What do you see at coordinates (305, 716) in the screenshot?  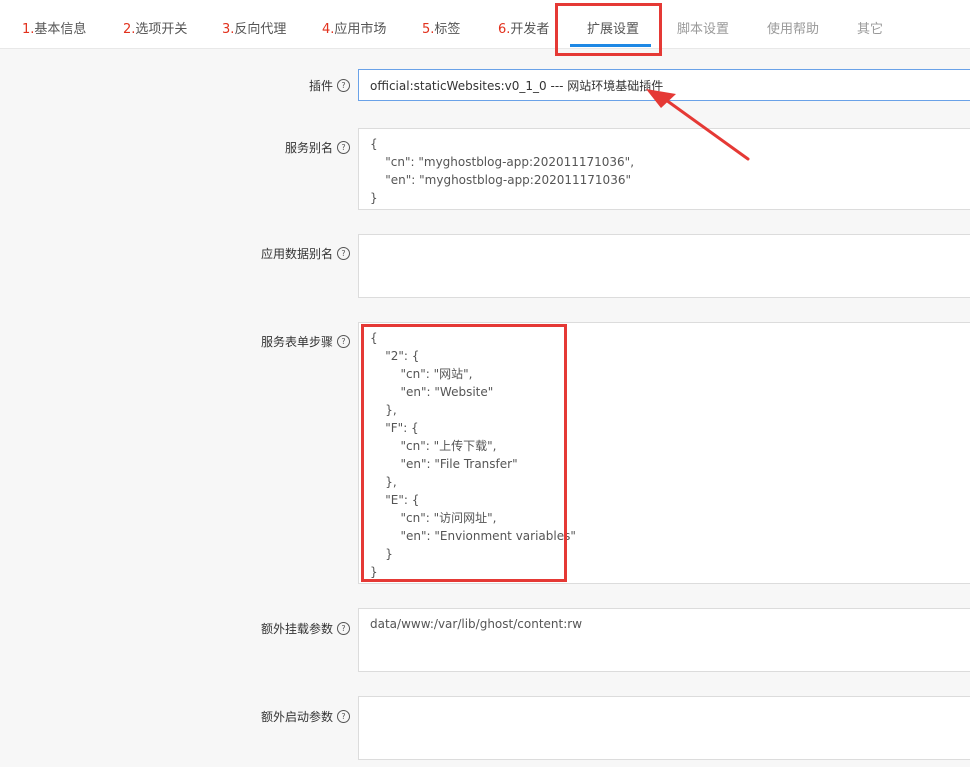 I see `extra-start-label: 额外启动参数 ?` at bounding box center [305, 716].